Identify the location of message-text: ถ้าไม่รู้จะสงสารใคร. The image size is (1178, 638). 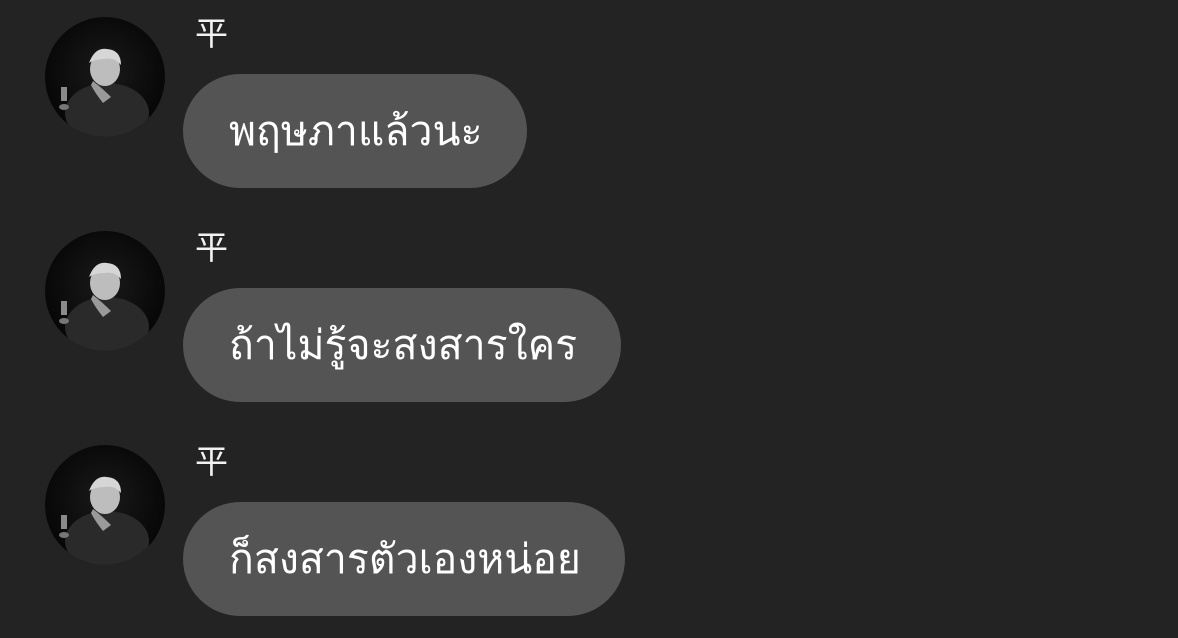
(403, 344).